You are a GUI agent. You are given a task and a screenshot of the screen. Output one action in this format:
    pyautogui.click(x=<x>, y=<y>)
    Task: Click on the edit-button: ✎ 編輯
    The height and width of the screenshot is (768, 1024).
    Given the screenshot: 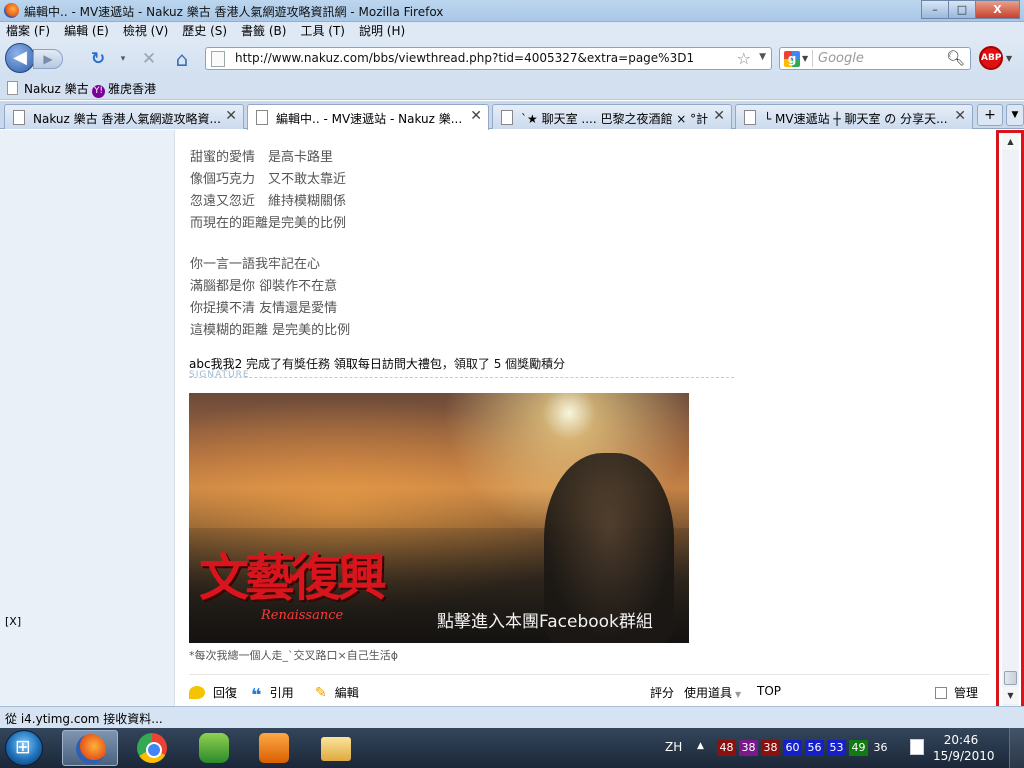 What is the action you would take?
    pyautogui.click(x=337, y=692)
    